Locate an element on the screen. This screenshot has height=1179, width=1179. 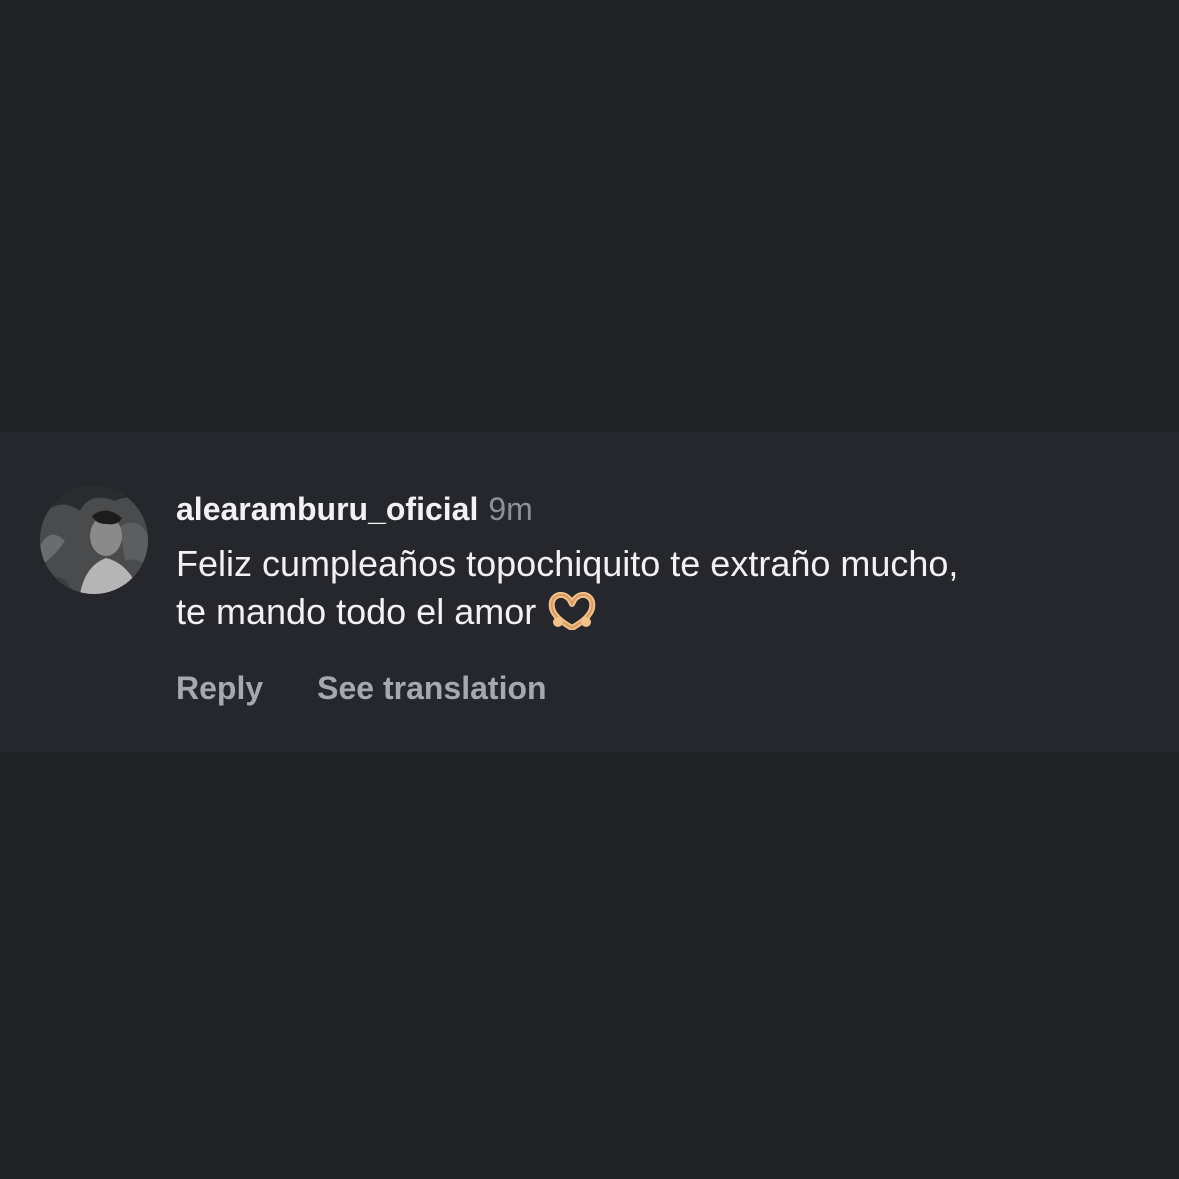
avatar-image is located at coordinates (94, 540).